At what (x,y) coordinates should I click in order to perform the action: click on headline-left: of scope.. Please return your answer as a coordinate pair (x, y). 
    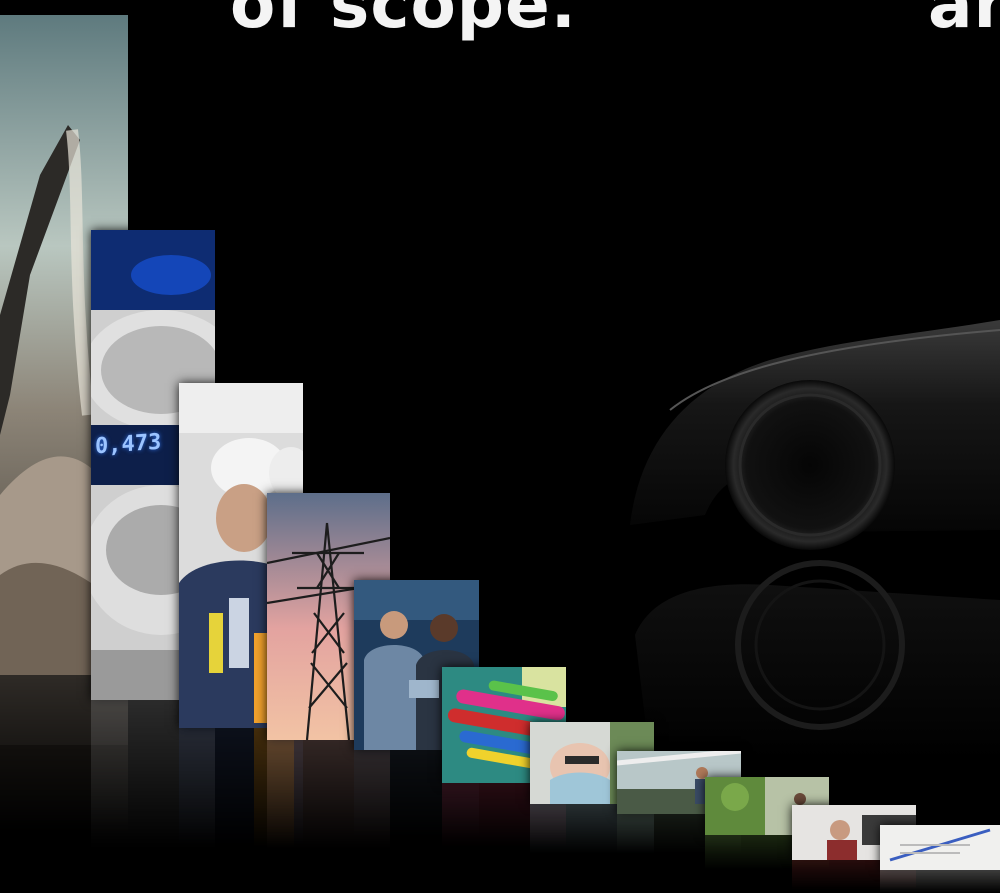
    Looking at the image, I should click on (403, 21).